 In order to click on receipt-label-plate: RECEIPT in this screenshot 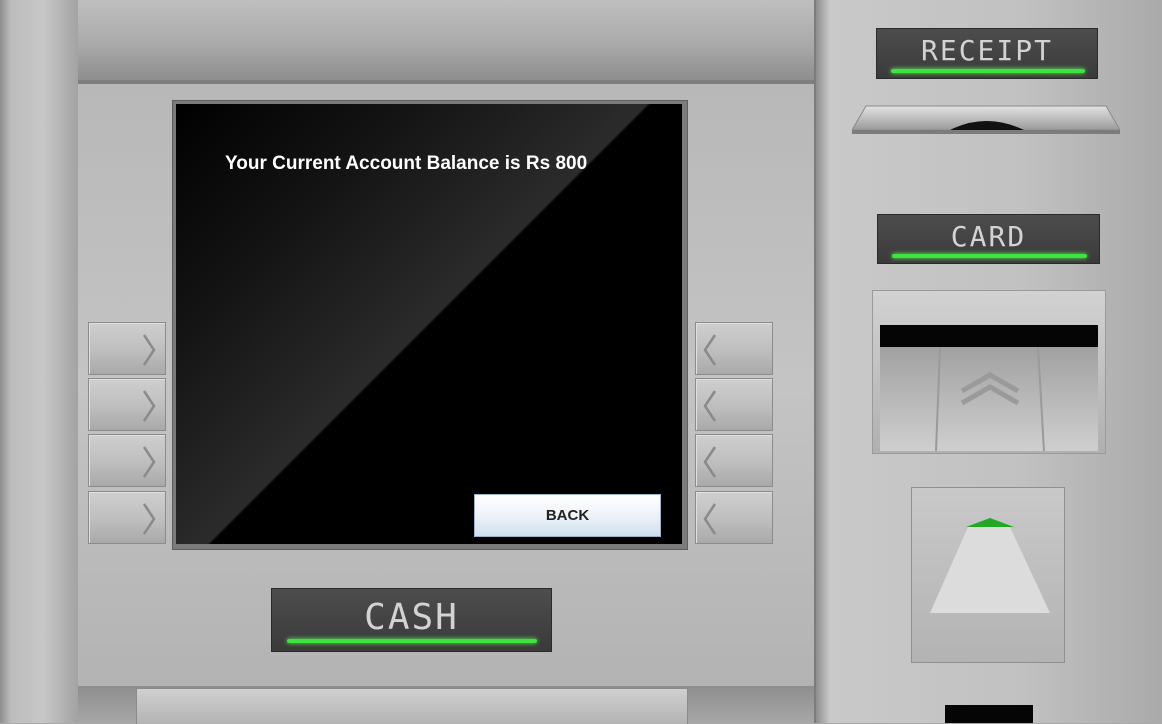, I will do `click(987, 53)`.